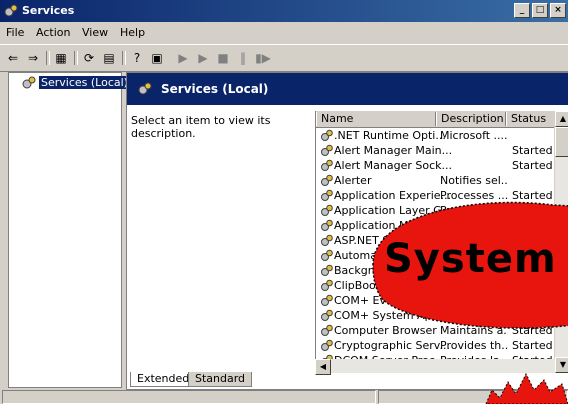 This screenshot has width=568, height=404. Describe the element at coordinates (284, 58) in the screenshot. I see `toolbar: ⇐ ⇒ ▦ ⟳ ▤ ? ▣ ▶ ▶ ■ ‖ ▮▶` at that location.